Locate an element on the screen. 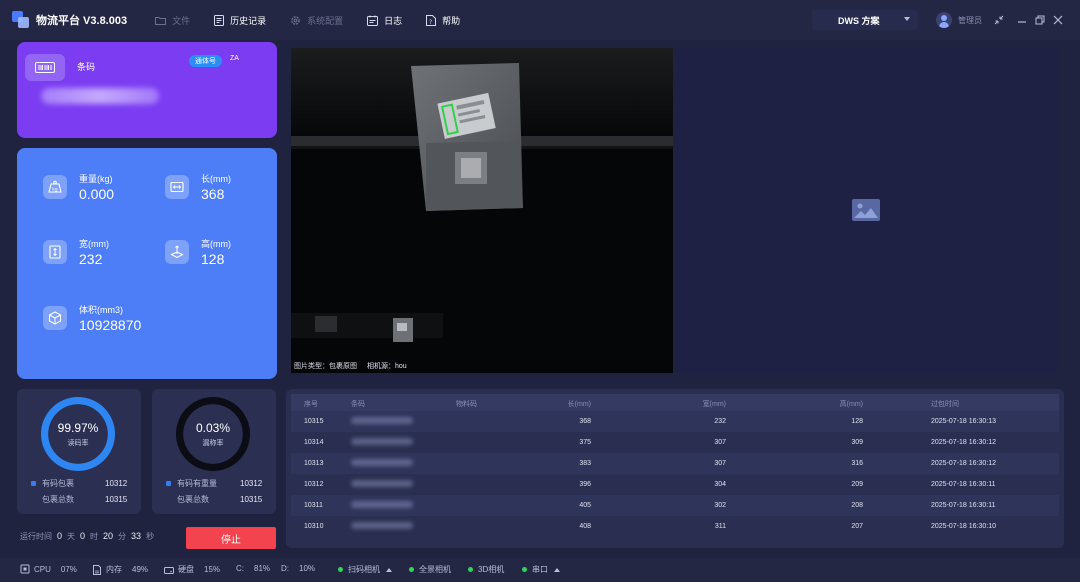 Image resolution: width=1080 pixels, height=582 pixels. menu-file: 文件 is located at coordinates (172, 20).